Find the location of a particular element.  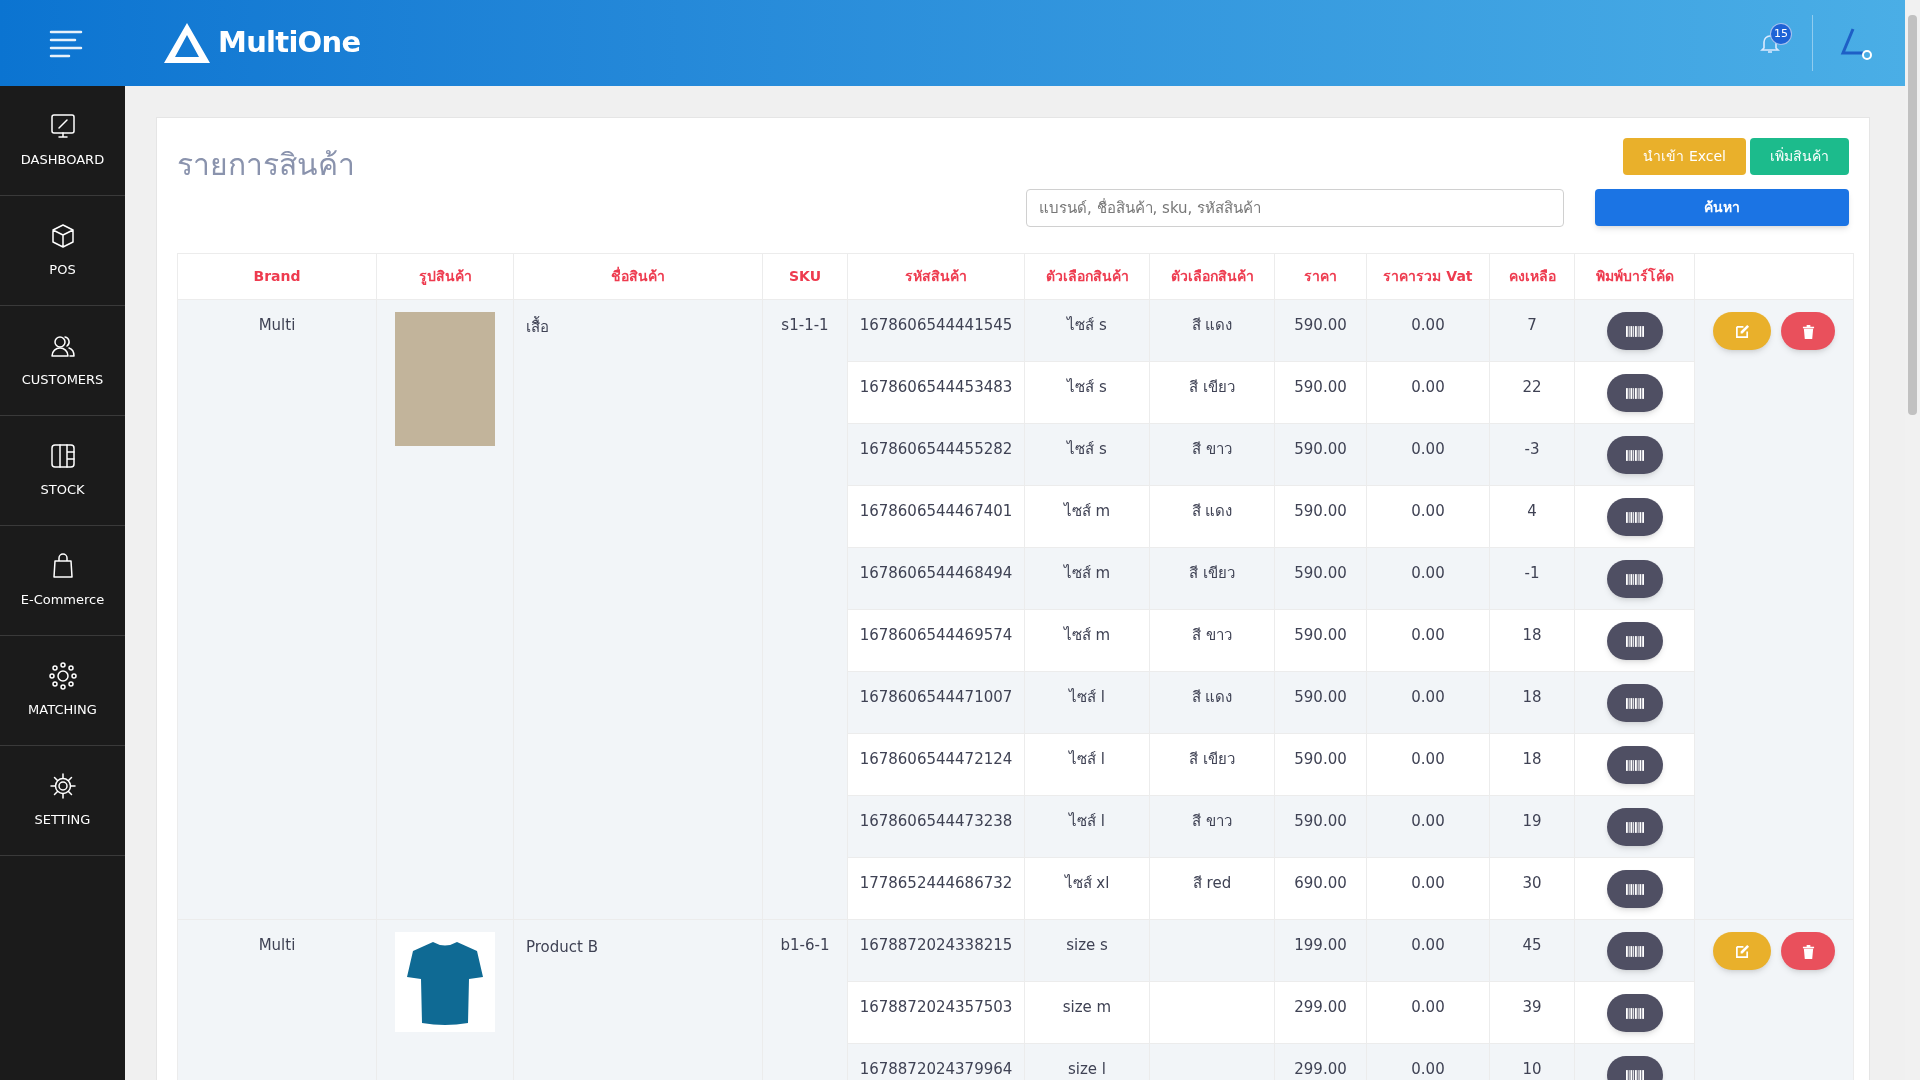

column-header: SKU is located at coordinates (805, 276).